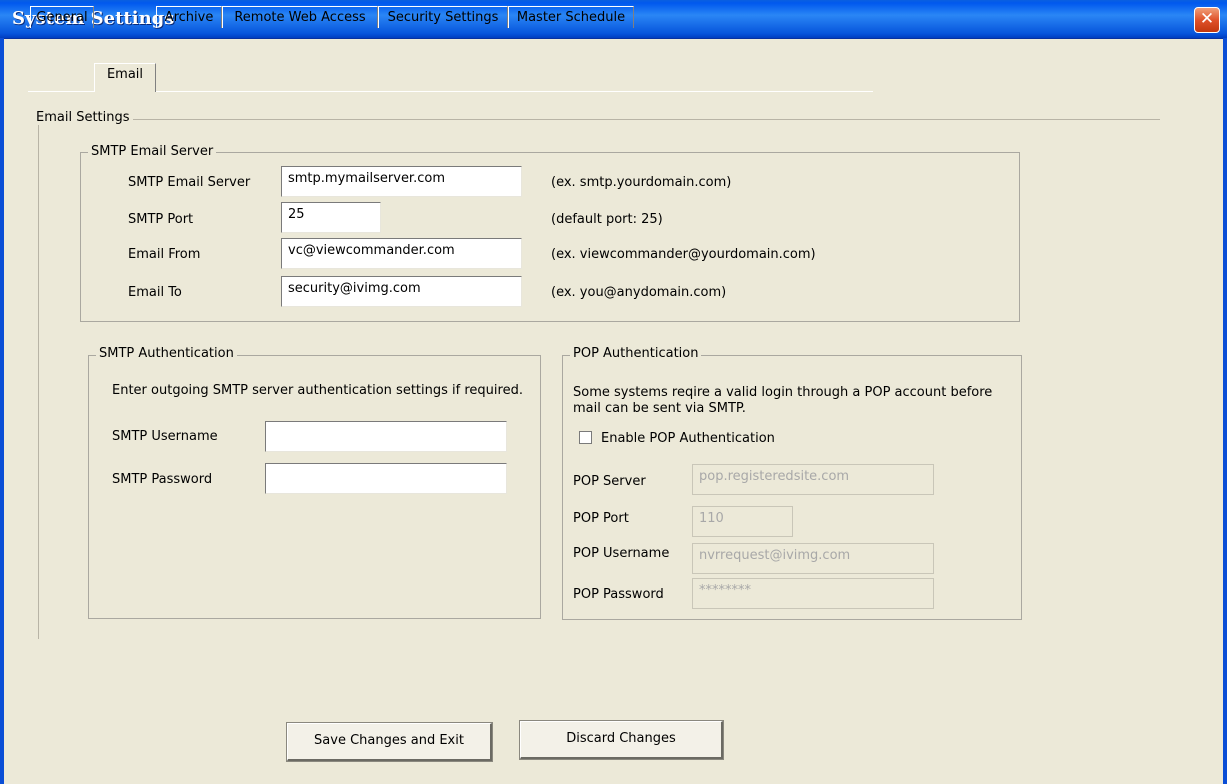 This screenshot has width=1227, height=784. Describe the element at coordinates (1225, 411) in the screenshot. I see `window-frame-right` at that location.